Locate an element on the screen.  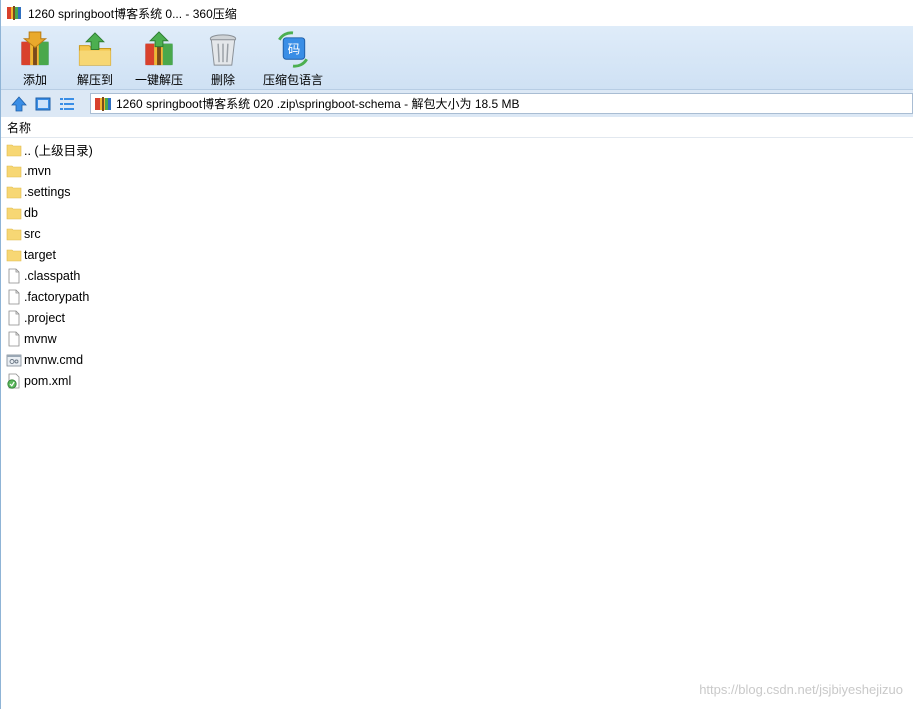
list-item-mvnw: mvnw is located at coordinates (457, 338).